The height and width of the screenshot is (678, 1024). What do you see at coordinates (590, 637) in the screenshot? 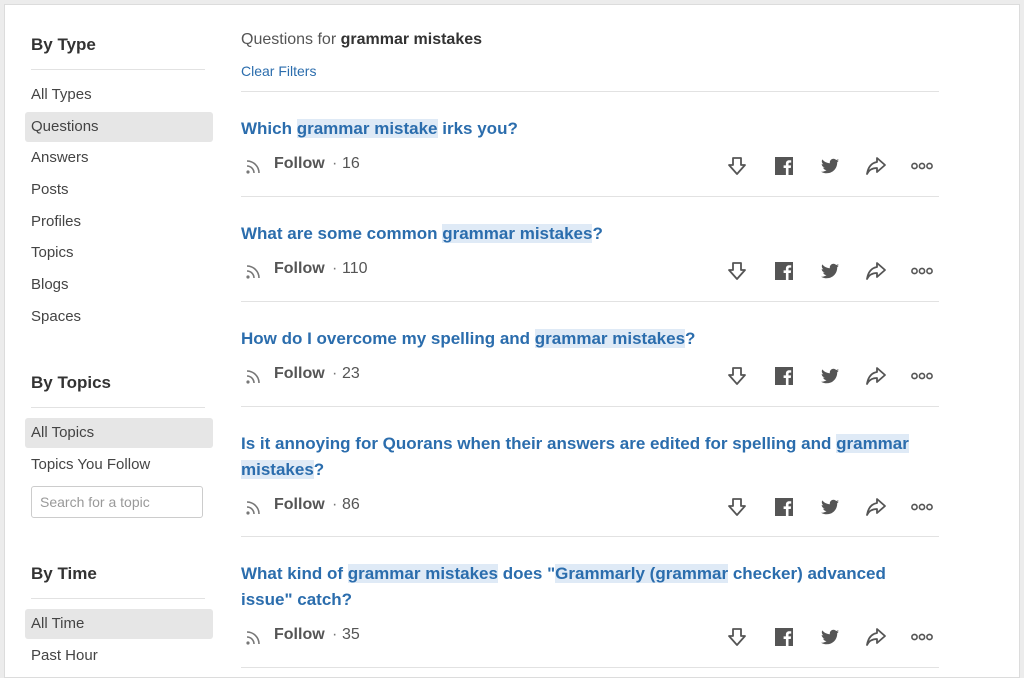
I see `question-actions: Follow · 35` at bounding box center [590, 637].